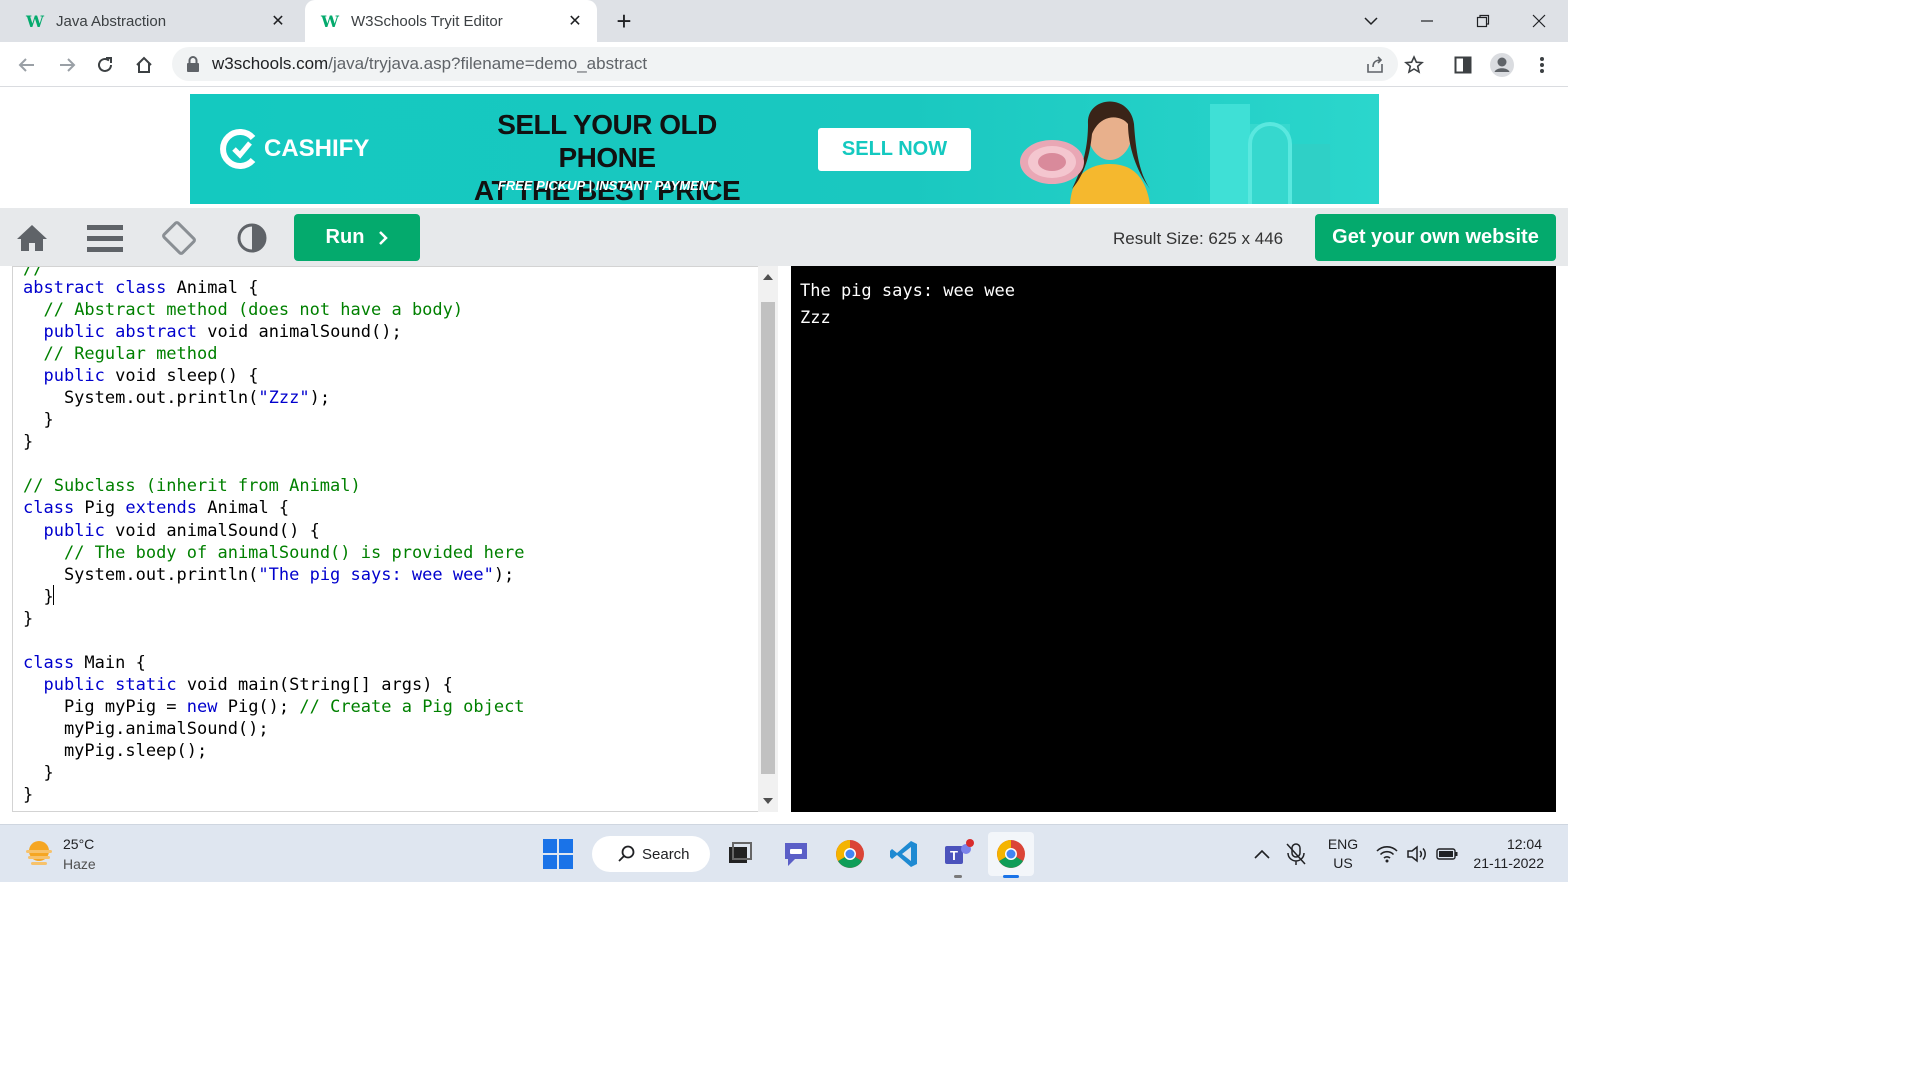 The width and height of the screenshot is (1920, 1080). What do you see at coordinates (626, 853) in the screenshot?
I see `search-icon` at bounding box center [626, 853].